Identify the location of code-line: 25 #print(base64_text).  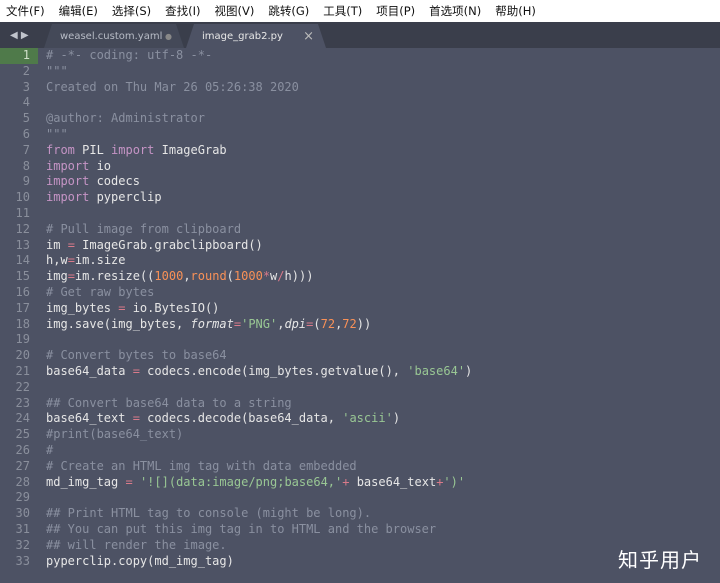
(360, 435).